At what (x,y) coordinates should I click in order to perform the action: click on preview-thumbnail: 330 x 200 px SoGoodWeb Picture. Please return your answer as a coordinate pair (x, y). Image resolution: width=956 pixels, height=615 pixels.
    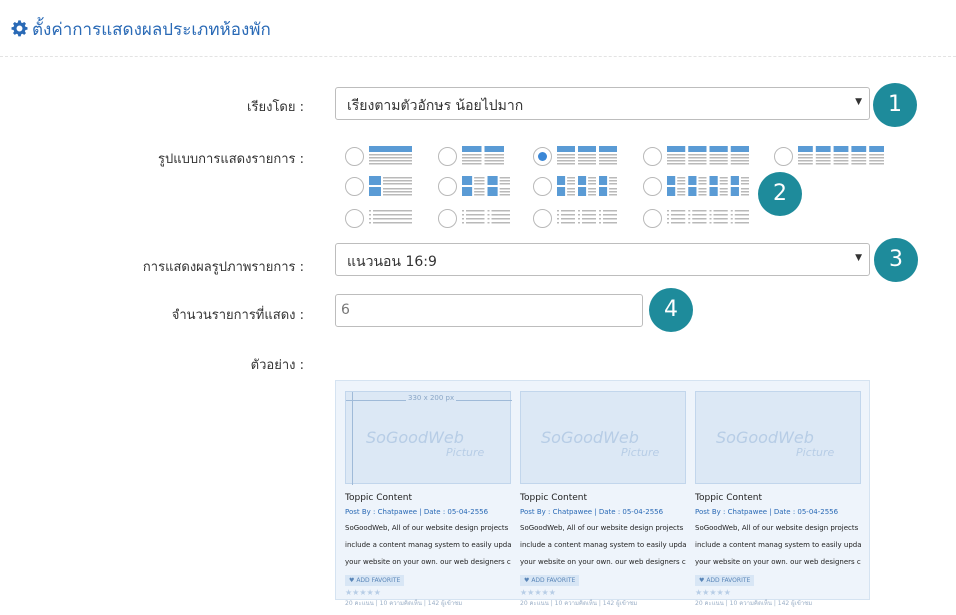
    Looking at the image, I should click on (428, 438).